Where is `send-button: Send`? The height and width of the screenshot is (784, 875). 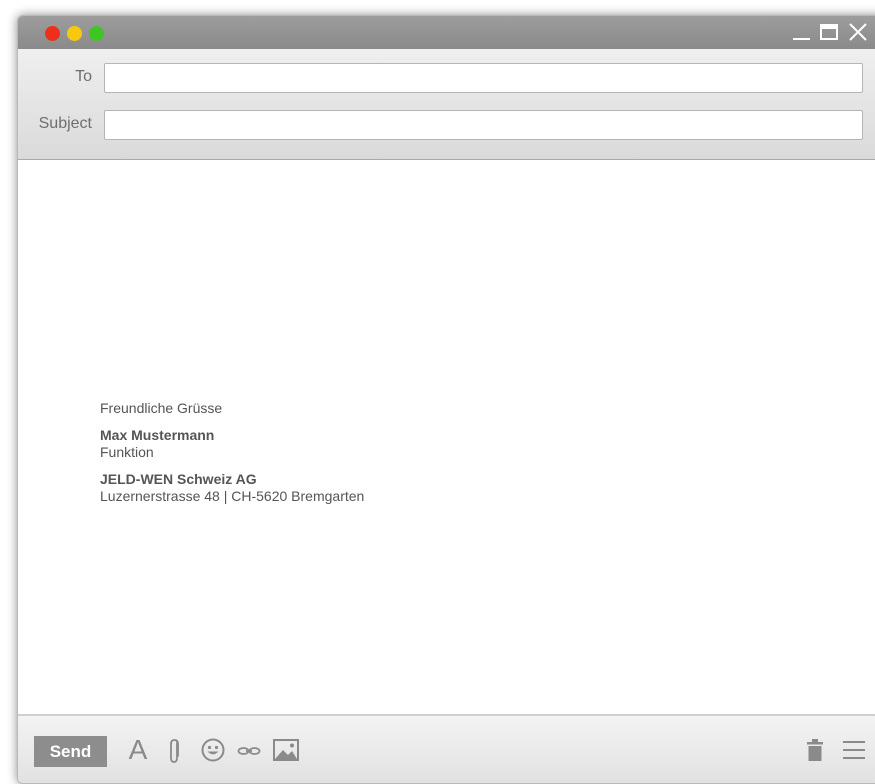
send-button: Send is located at coordinates (70, 751).